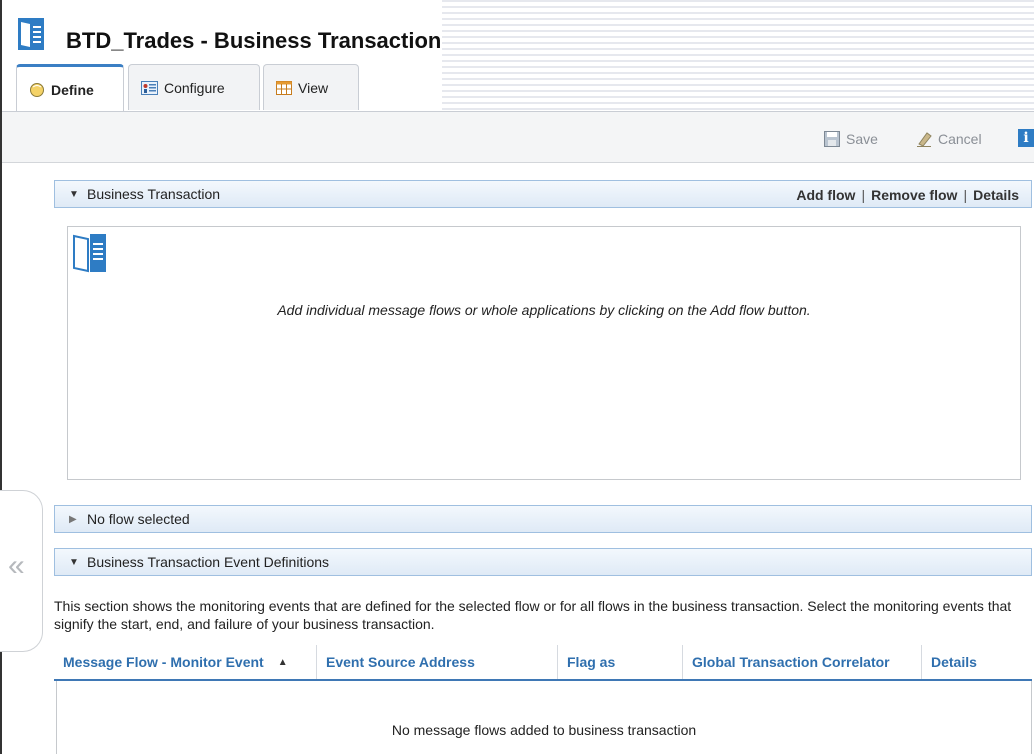 The width and height of the screenshot is (1034, 754). What do you see at coordinates (791, 662) in the screenshot?
I see `column-label: Global Transaction Correlator` at bounding box center [791, 662].